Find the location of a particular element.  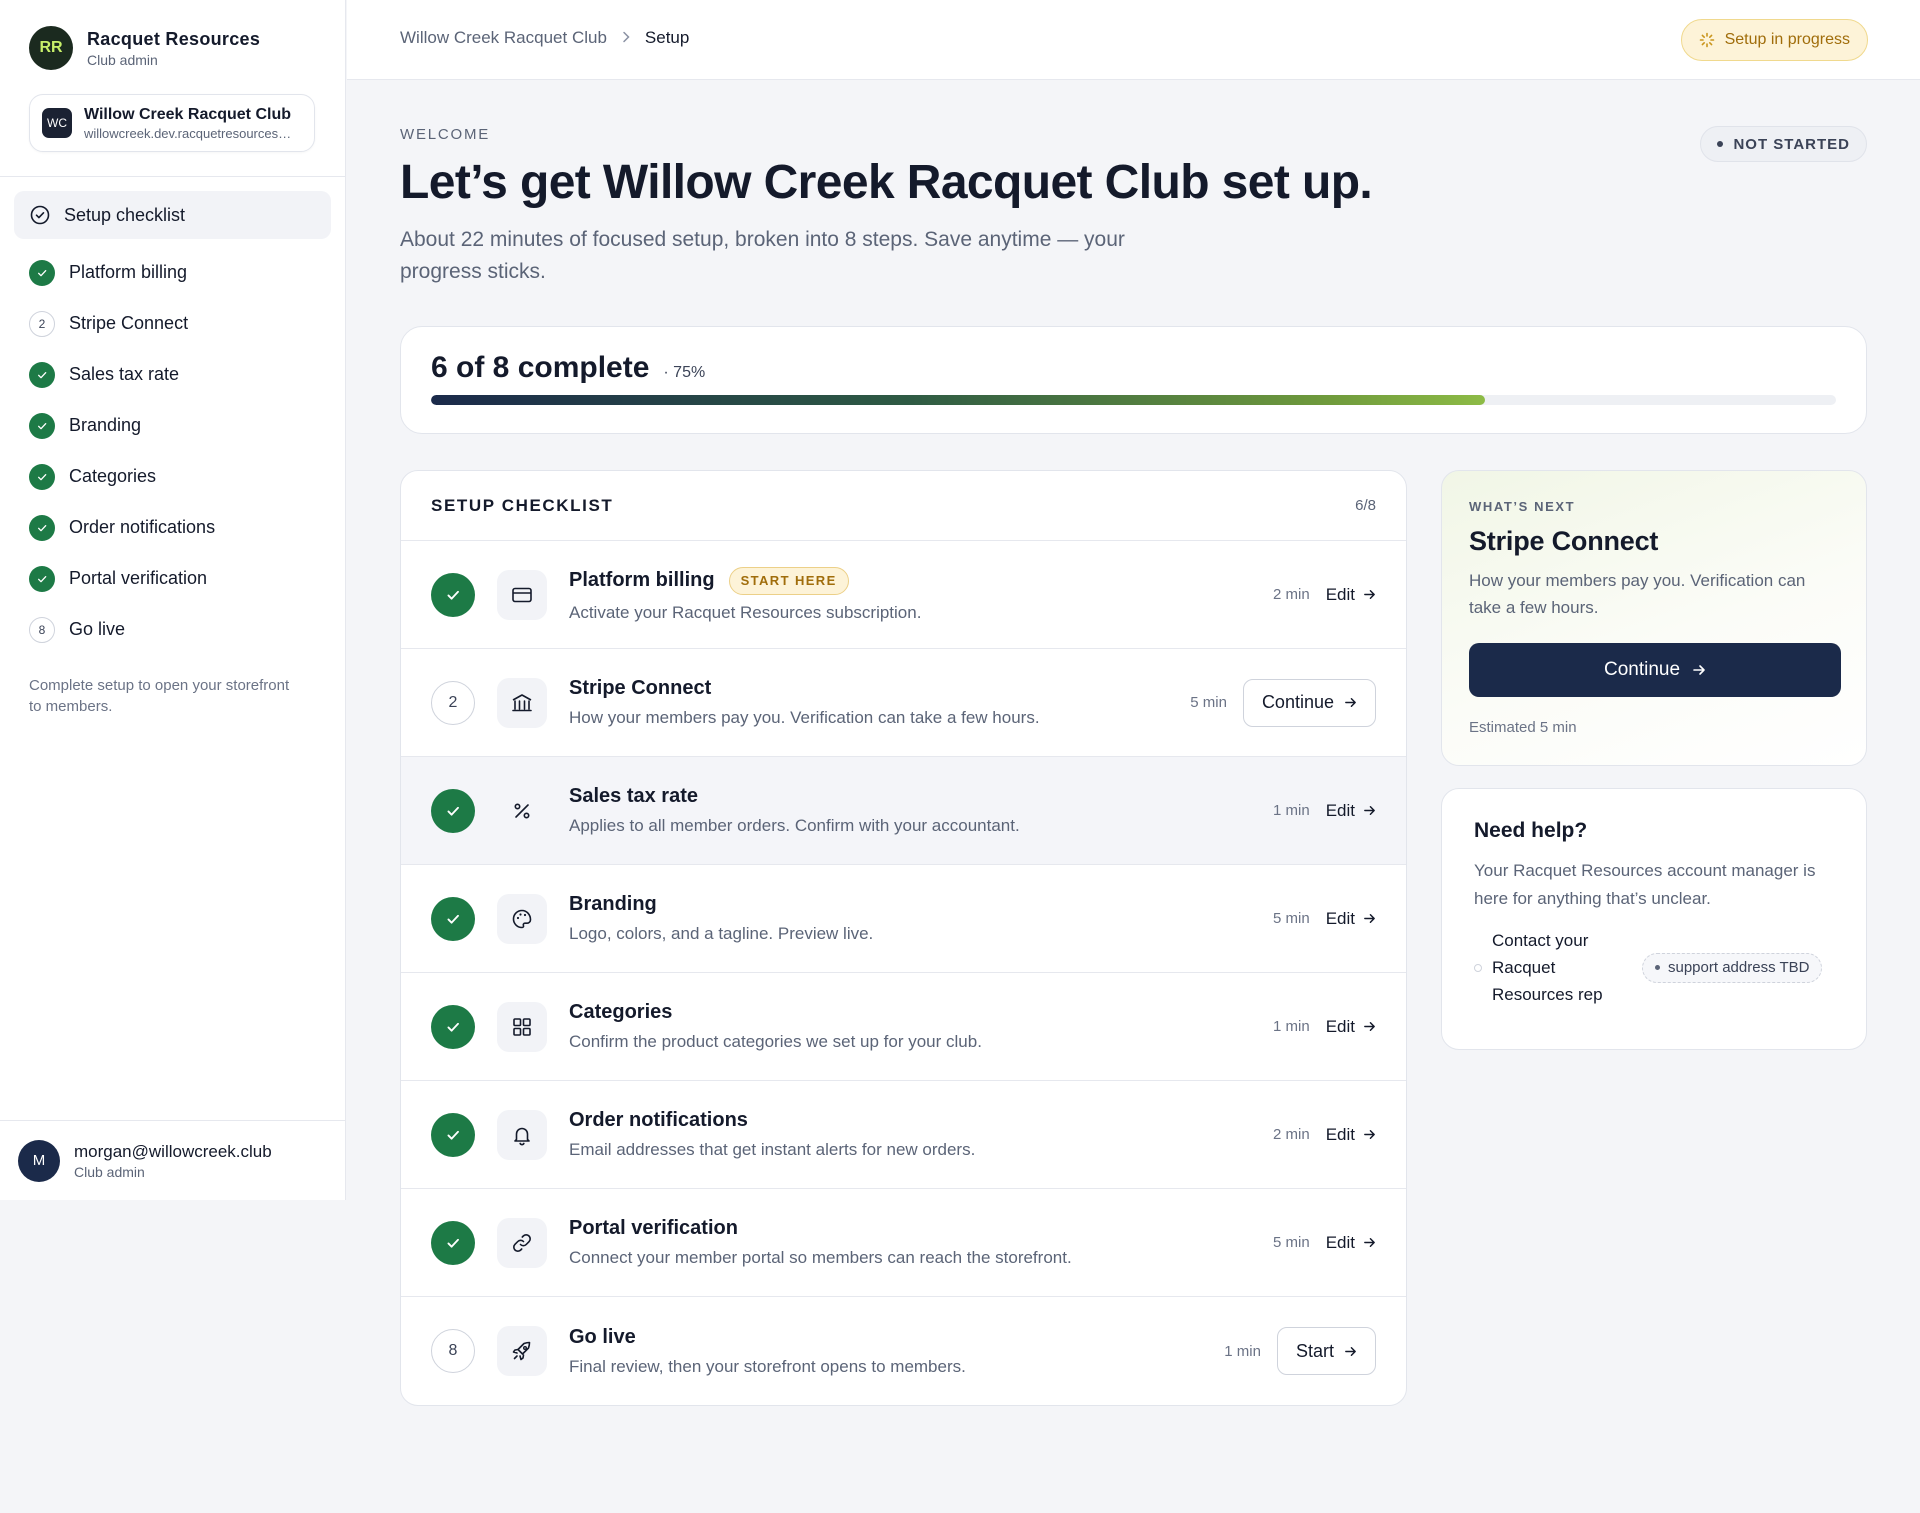

sidebar-item-label: Sales tax rate is located at coordinates (124, 374).